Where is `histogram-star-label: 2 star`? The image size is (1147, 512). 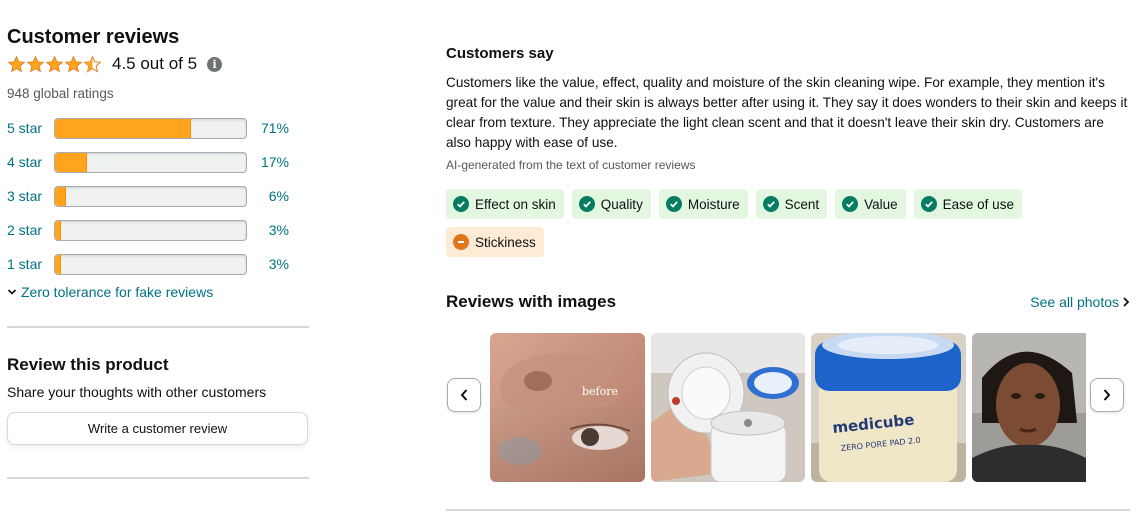
histogram-star-label: 2 star is located at coordinates (30, 230).